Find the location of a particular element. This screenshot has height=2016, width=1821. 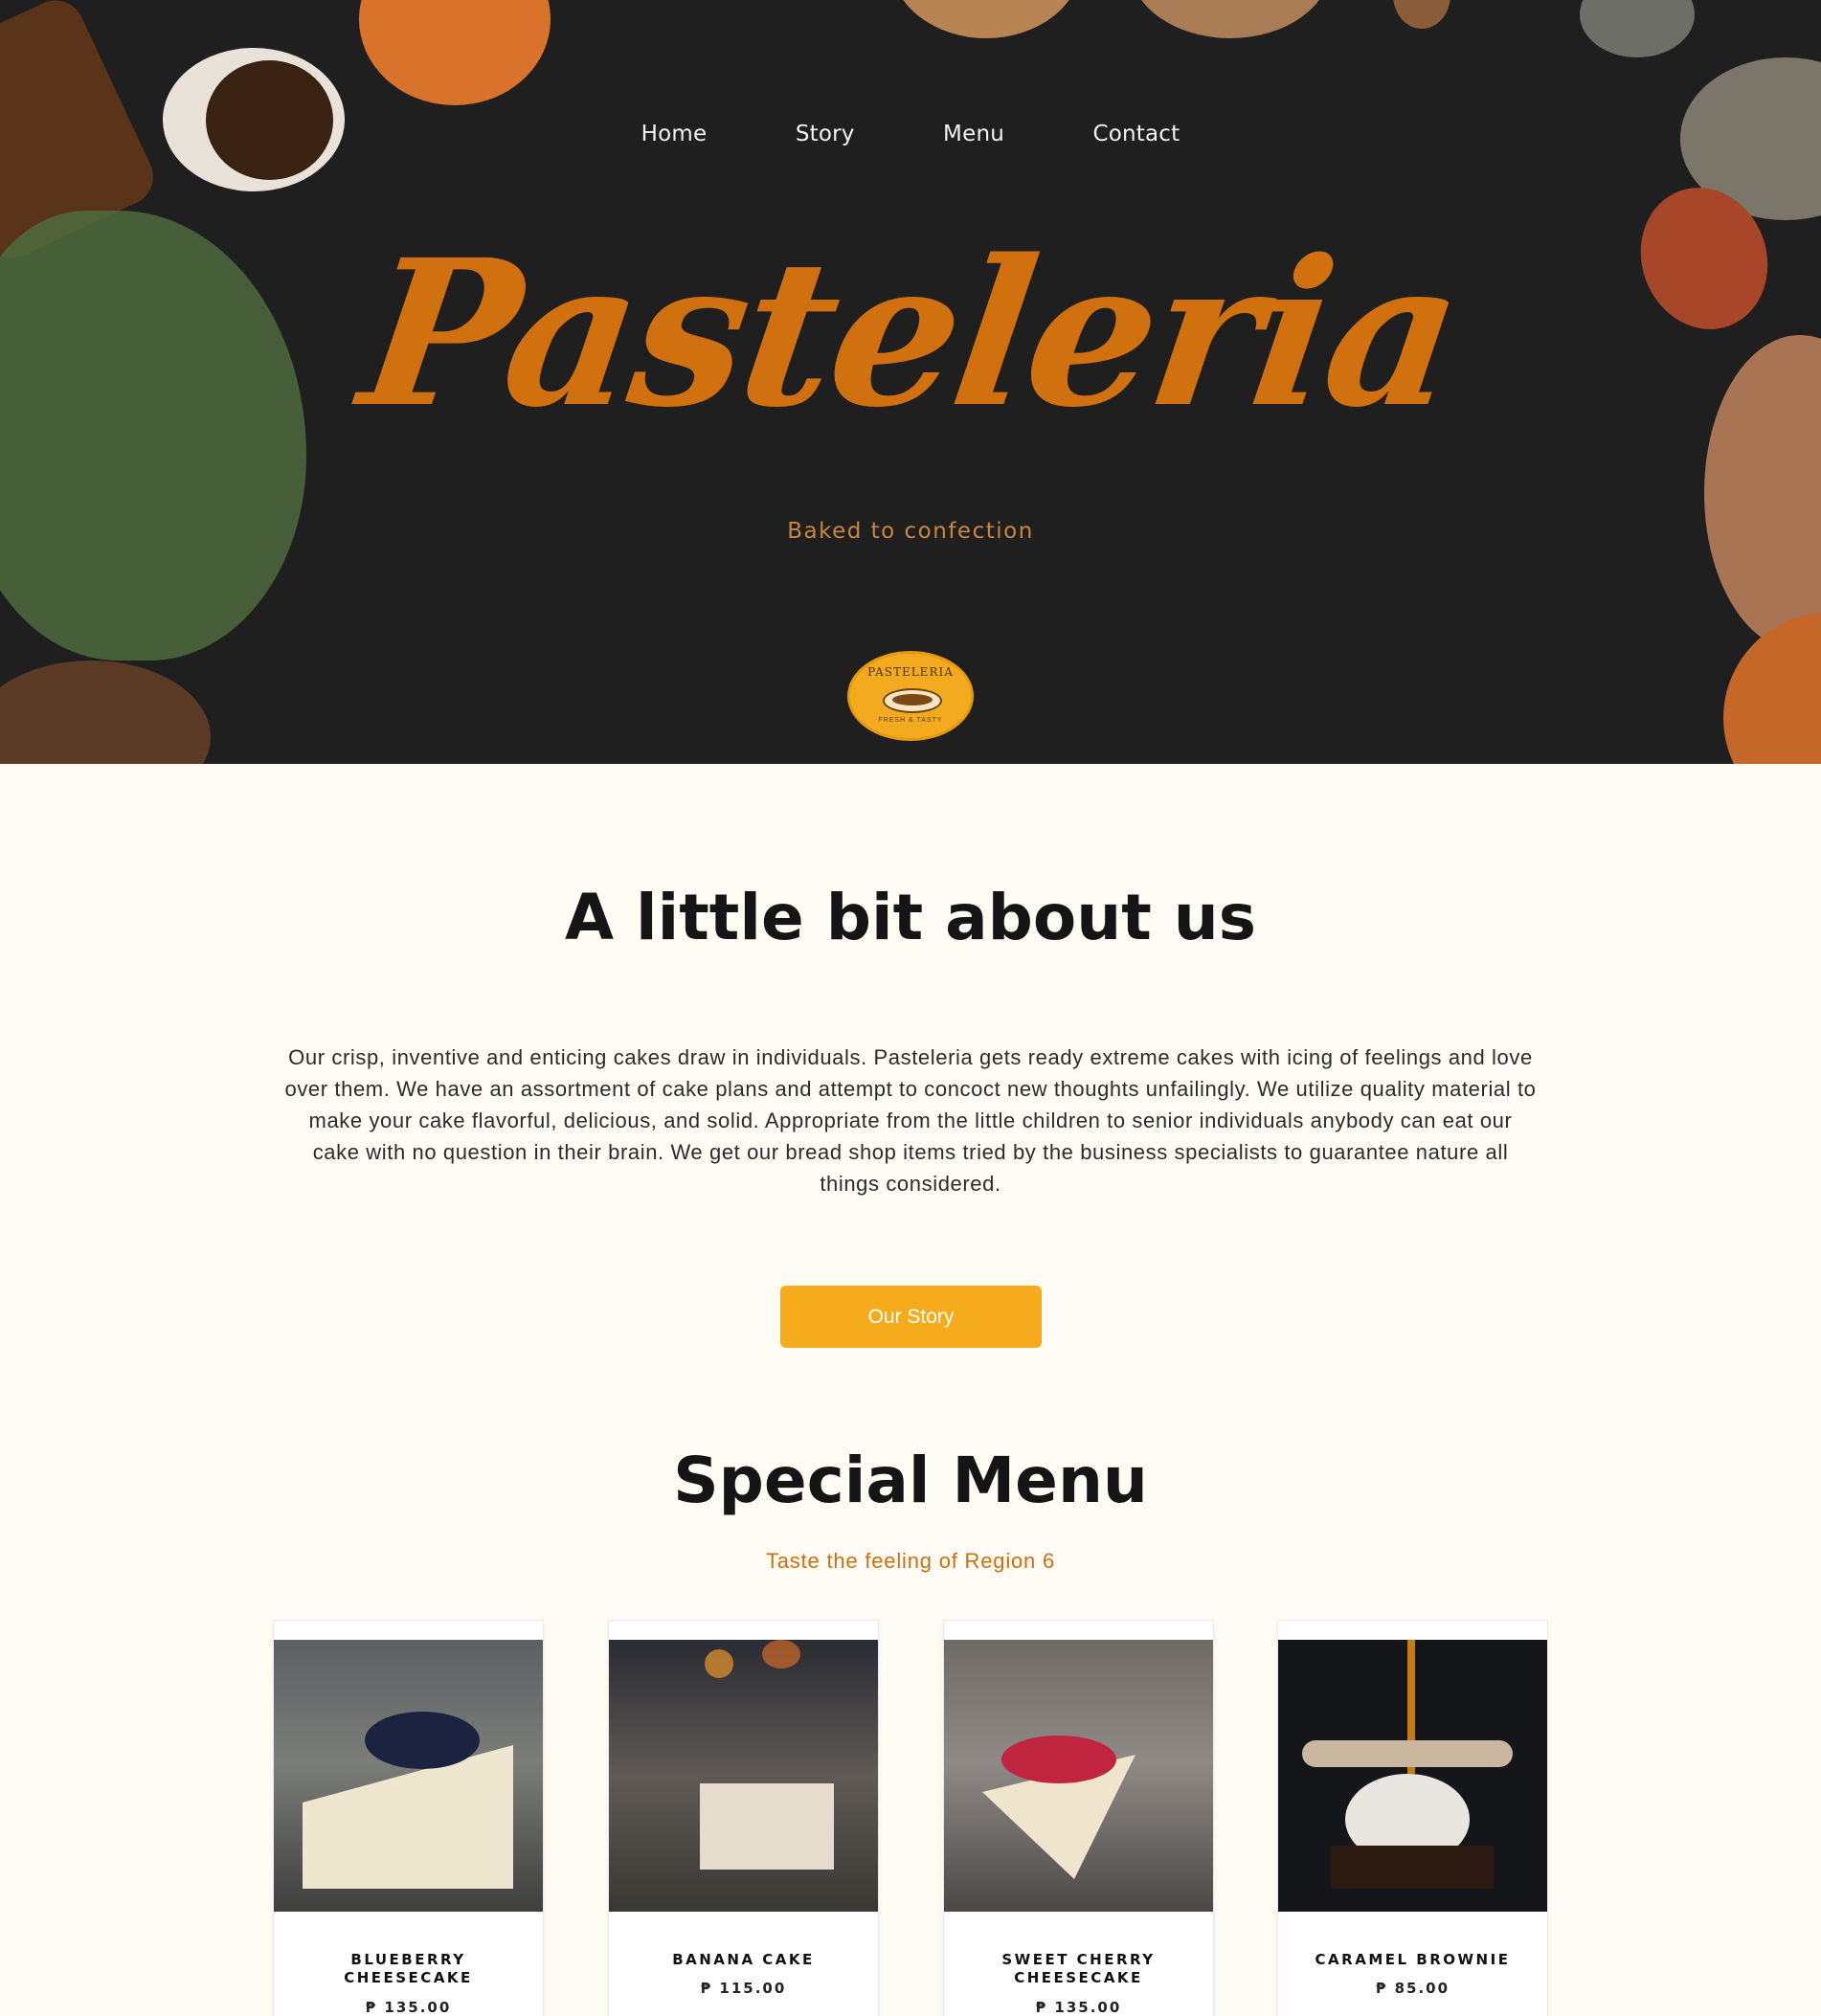

menu-card-sweet-cherry-cheesecake: SWEET CHERRY CHEESECAKE ₱ 135.00 is located at coordinates (1078, 1818).